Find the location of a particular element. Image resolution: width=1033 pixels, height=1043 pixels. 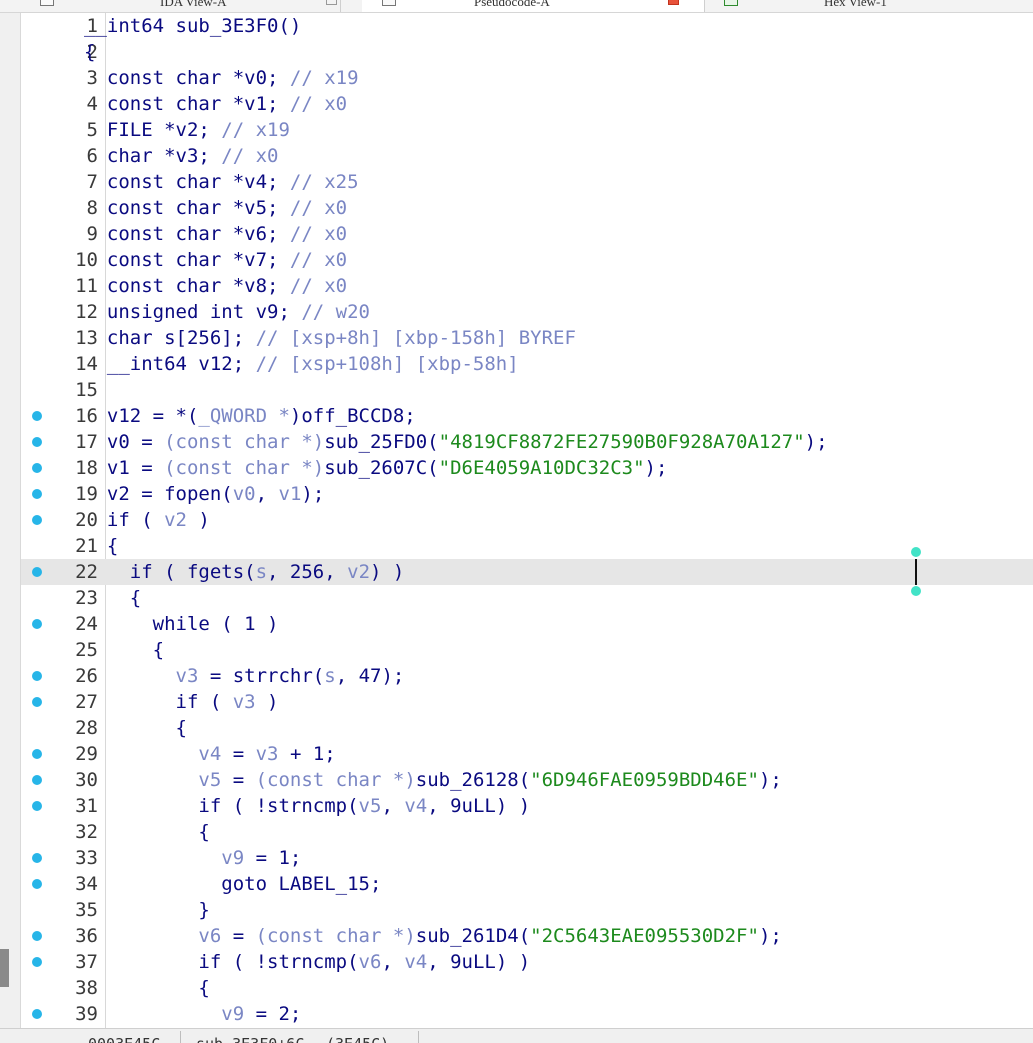

code-line: 29 v4 = v3 + 1; is located at coordinates (527, 754).